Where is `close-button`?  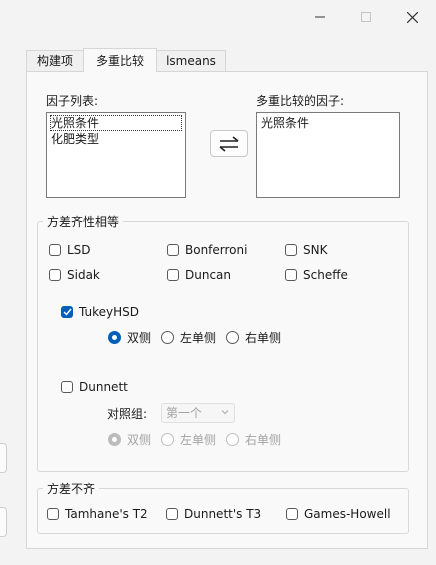 close-button is located at coordinates (412, 17).